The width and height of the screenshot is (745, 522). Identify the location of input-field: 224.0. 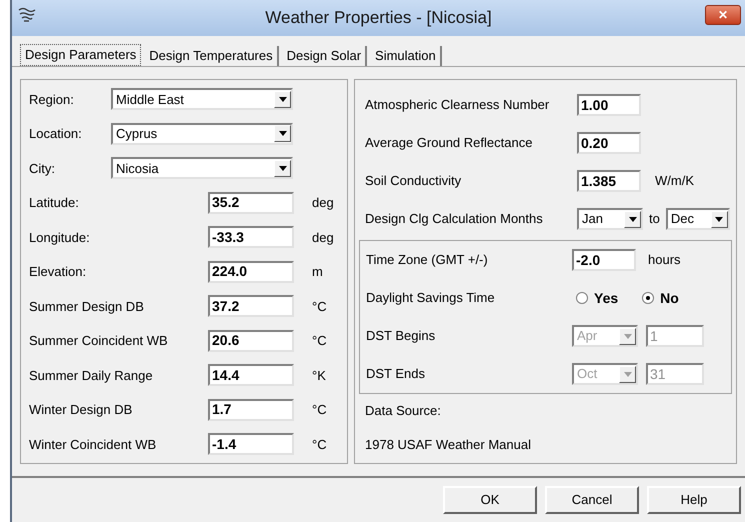
(251, 271).